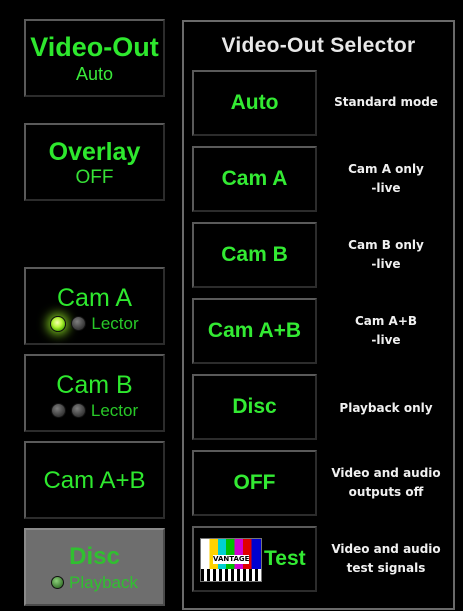 This screenshot has width=463, height=611. I want to click on cam-ab-label: Cam A+B, so click(94, 480).